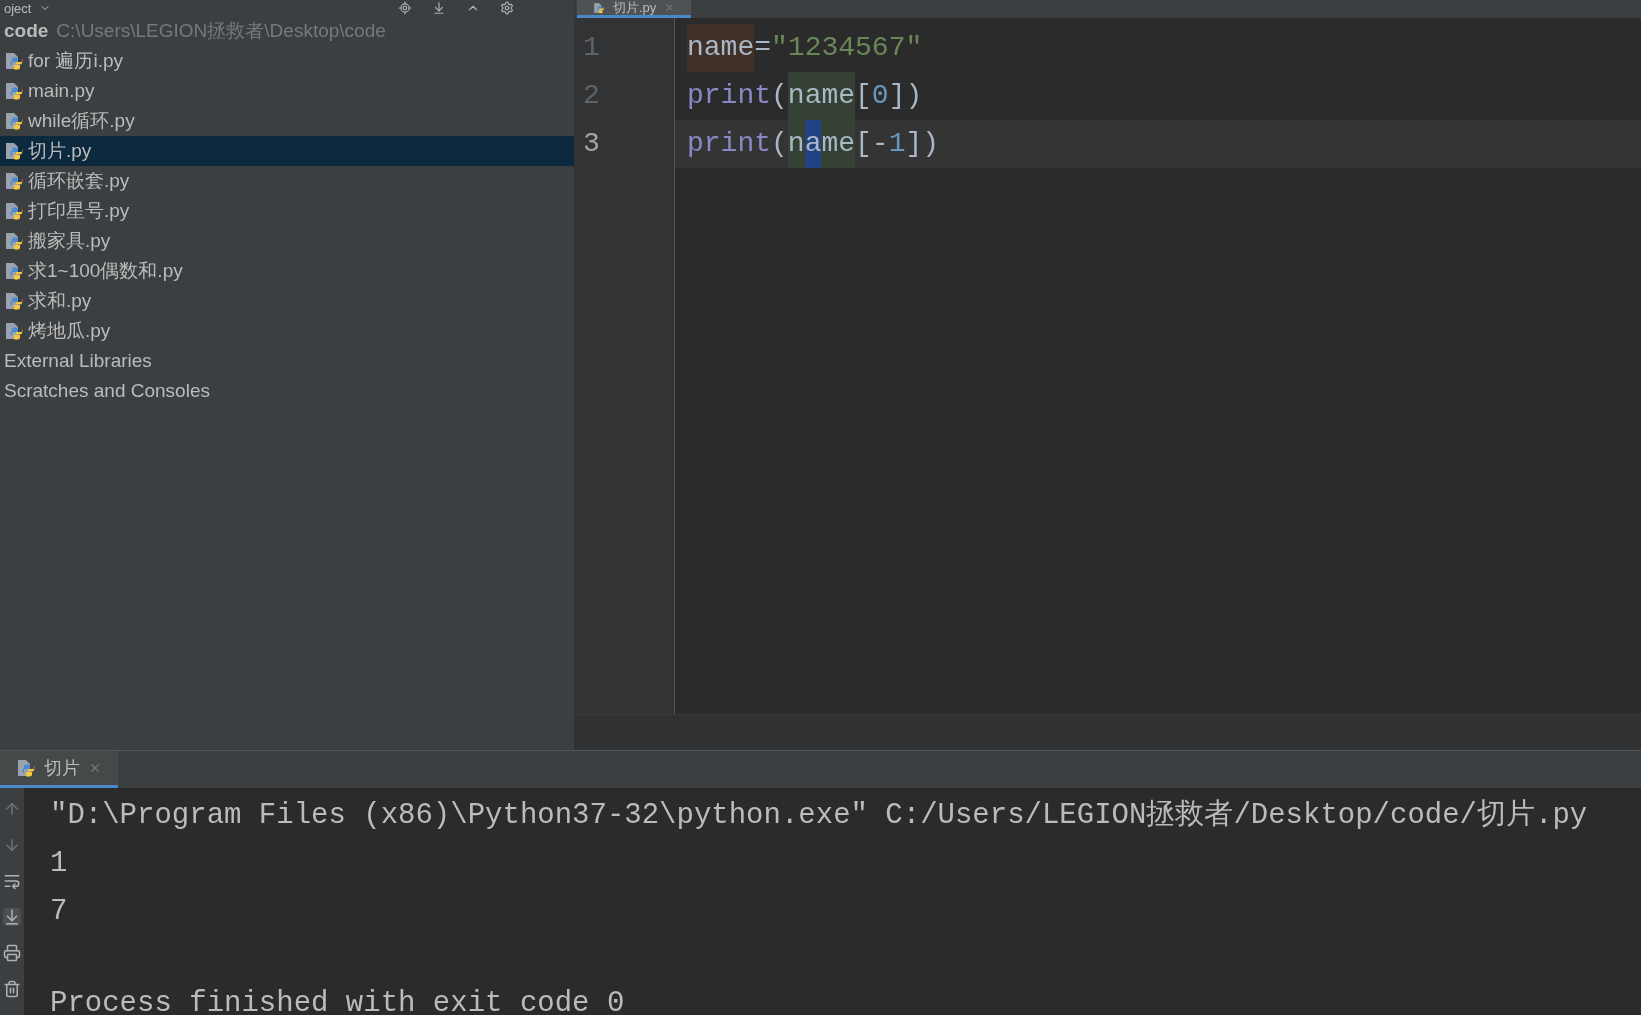 This screenshot has height=1015, width=1641. What do you see at coordinates (287, 271) in the screenshot?
I see `tree-item: 求1~100偶数和.py` at bounding box center [287, 271].